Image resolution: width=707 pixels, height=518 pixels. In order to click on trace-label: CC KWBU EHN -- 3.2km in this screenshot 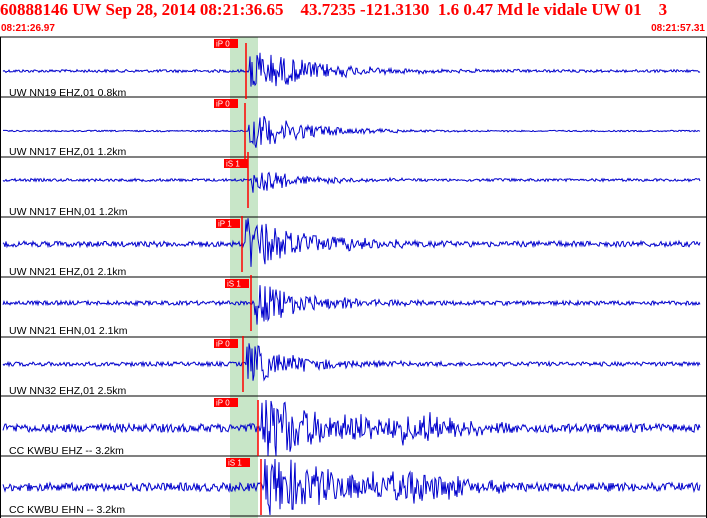, I will do `click(67, 510)`.